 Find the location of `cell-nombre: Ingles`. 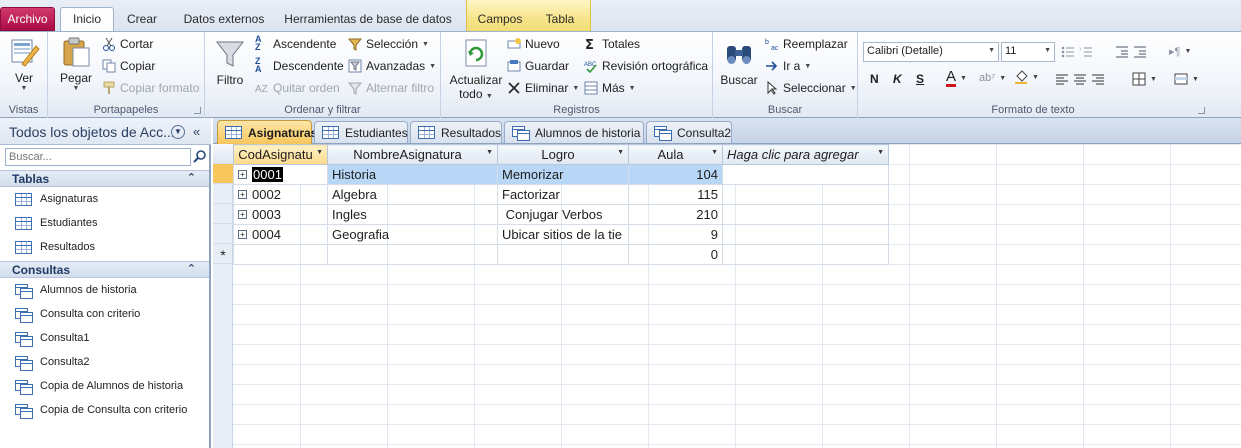

cell-nombre: Ingles is located at coordinates (412, 214).